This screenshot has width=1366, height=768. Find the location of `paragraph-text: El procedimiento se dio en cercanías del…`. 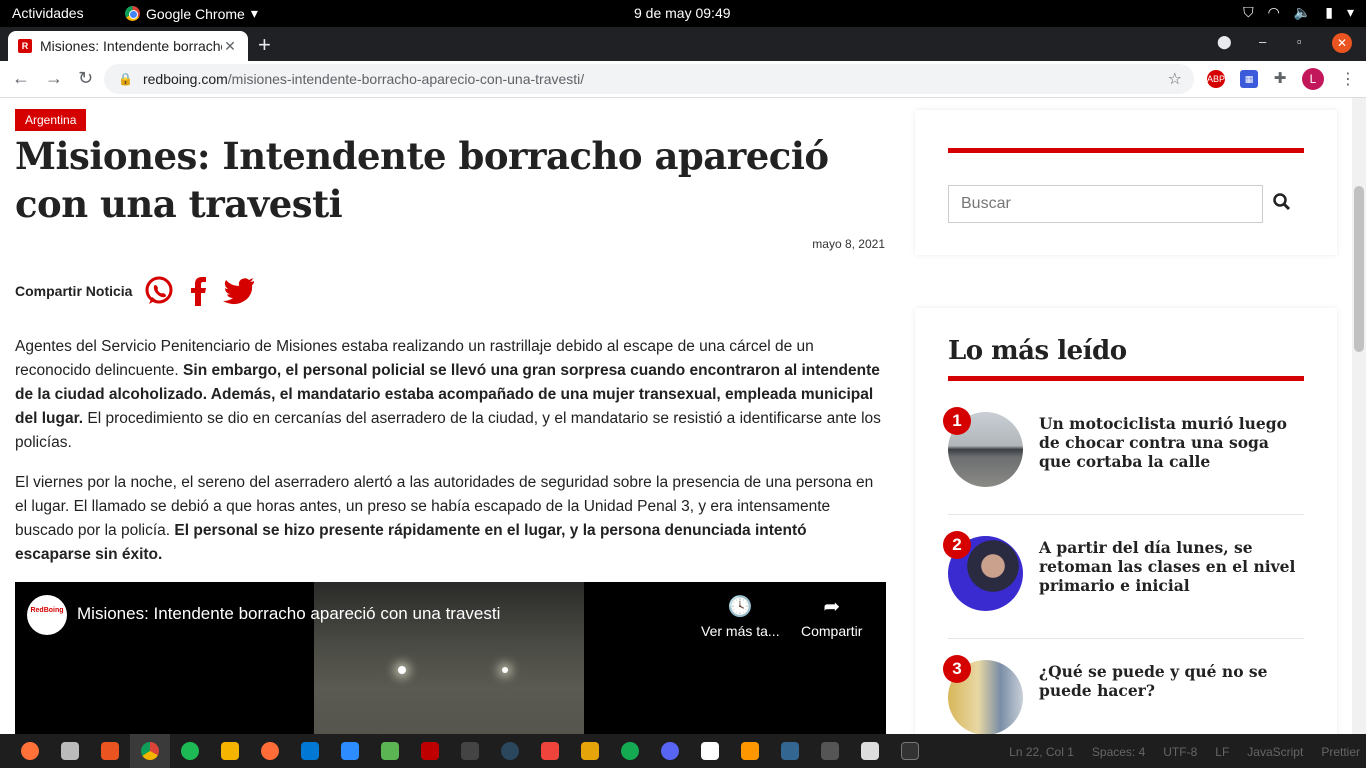

paragraph-text: El procedimiento se dio en cercanías del… is located at coordinates (448, 430).